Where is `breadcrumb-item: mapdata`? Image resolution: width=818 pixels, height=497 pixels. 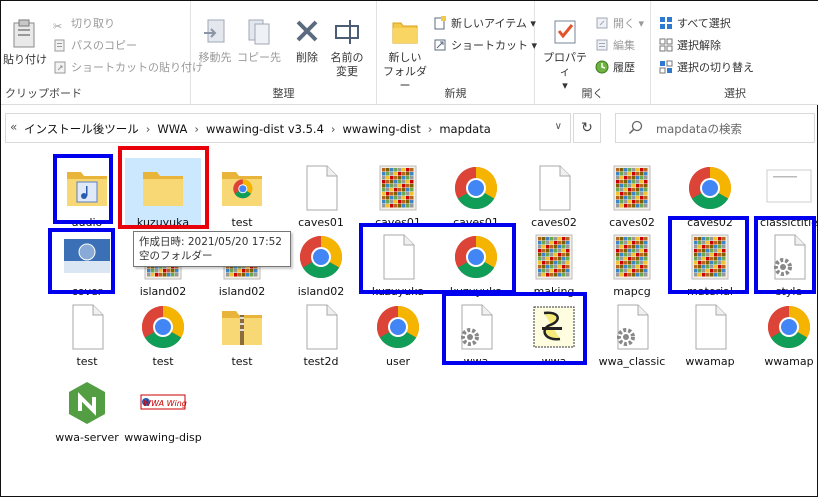 breadcrumb-item: mapdata is located at coordinates (464, 129).